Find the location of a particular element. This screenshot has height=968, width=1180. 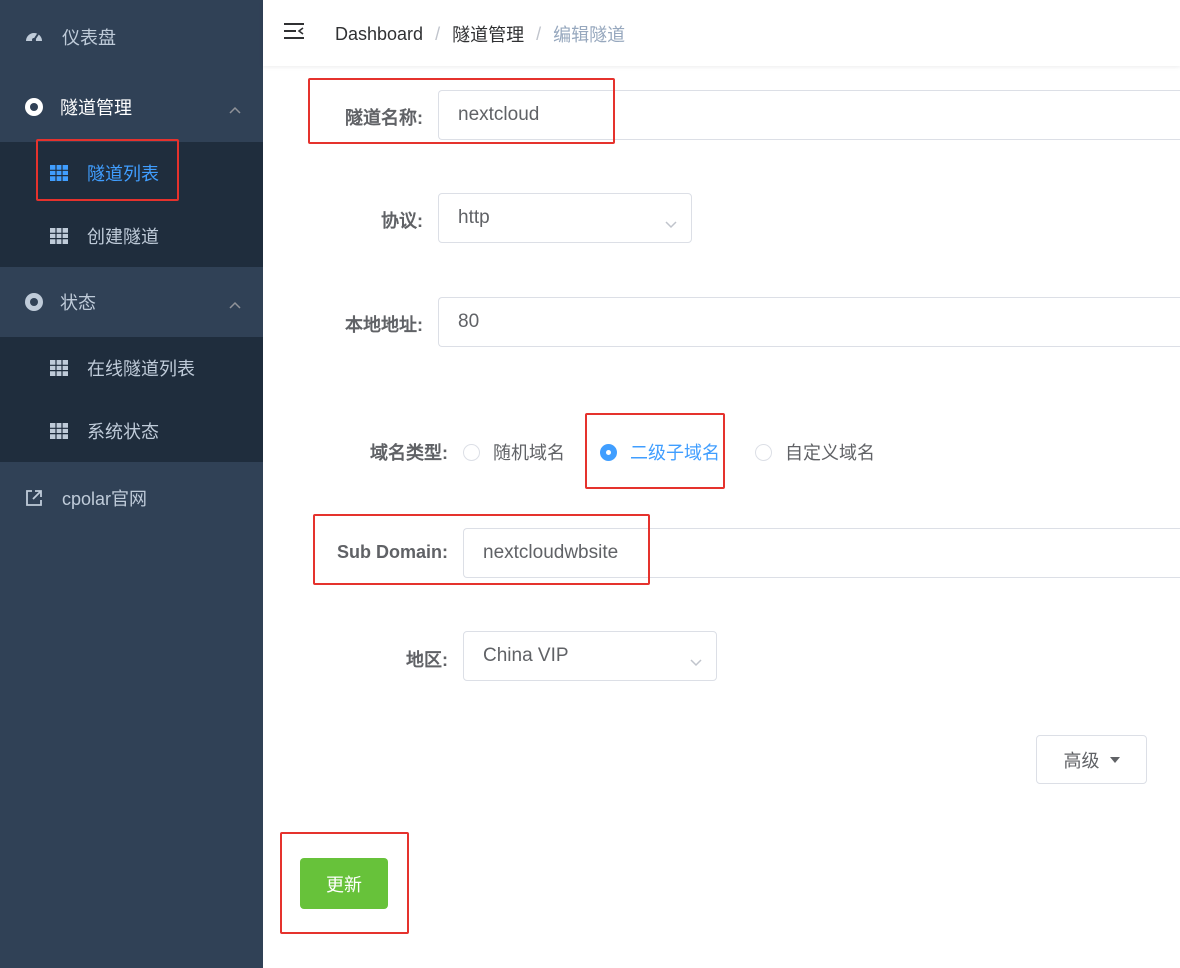

submenu-tunnel-mgmt: 隧道列表 创建隧道 is located at coordinates (131, 204).